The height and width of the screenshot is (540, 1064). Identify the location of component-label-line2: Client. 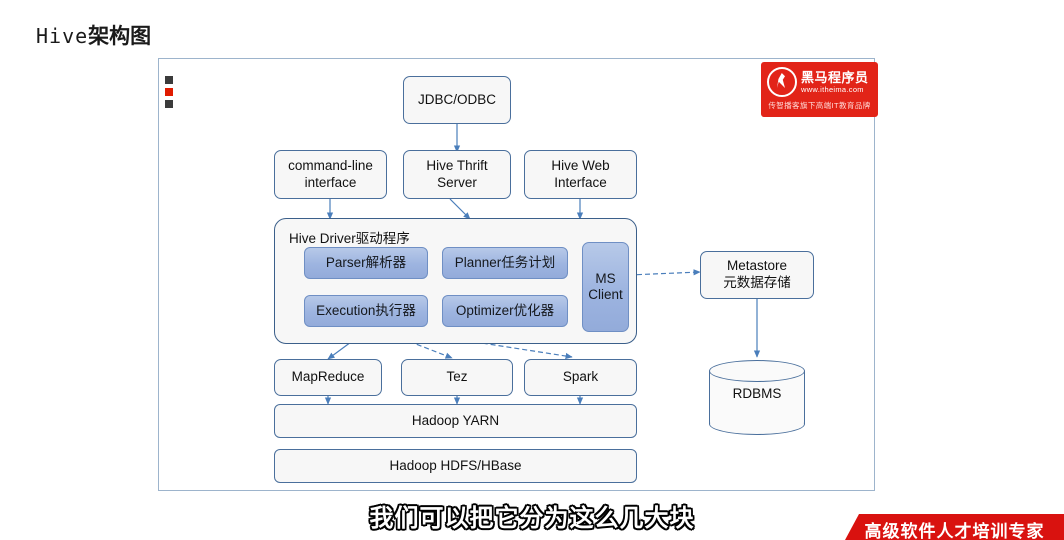
(605, 294).